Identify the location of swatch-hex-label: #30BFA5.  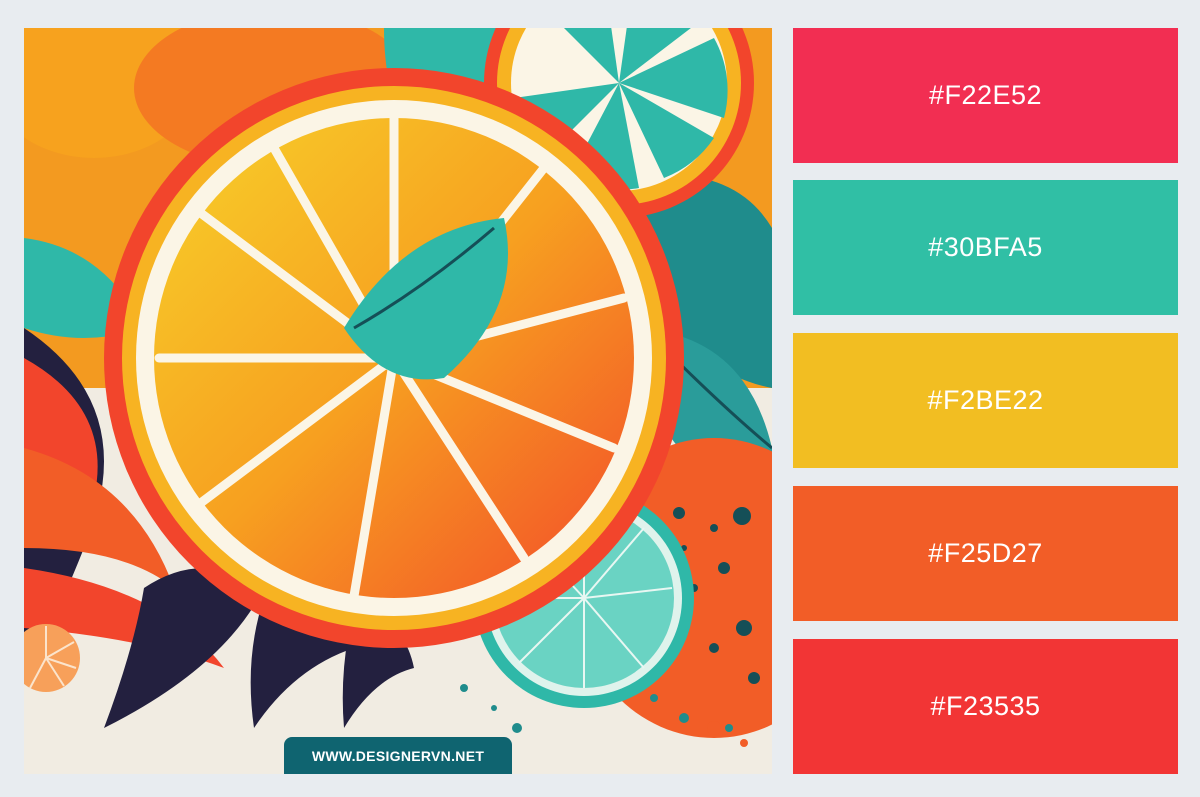
(985, 247).